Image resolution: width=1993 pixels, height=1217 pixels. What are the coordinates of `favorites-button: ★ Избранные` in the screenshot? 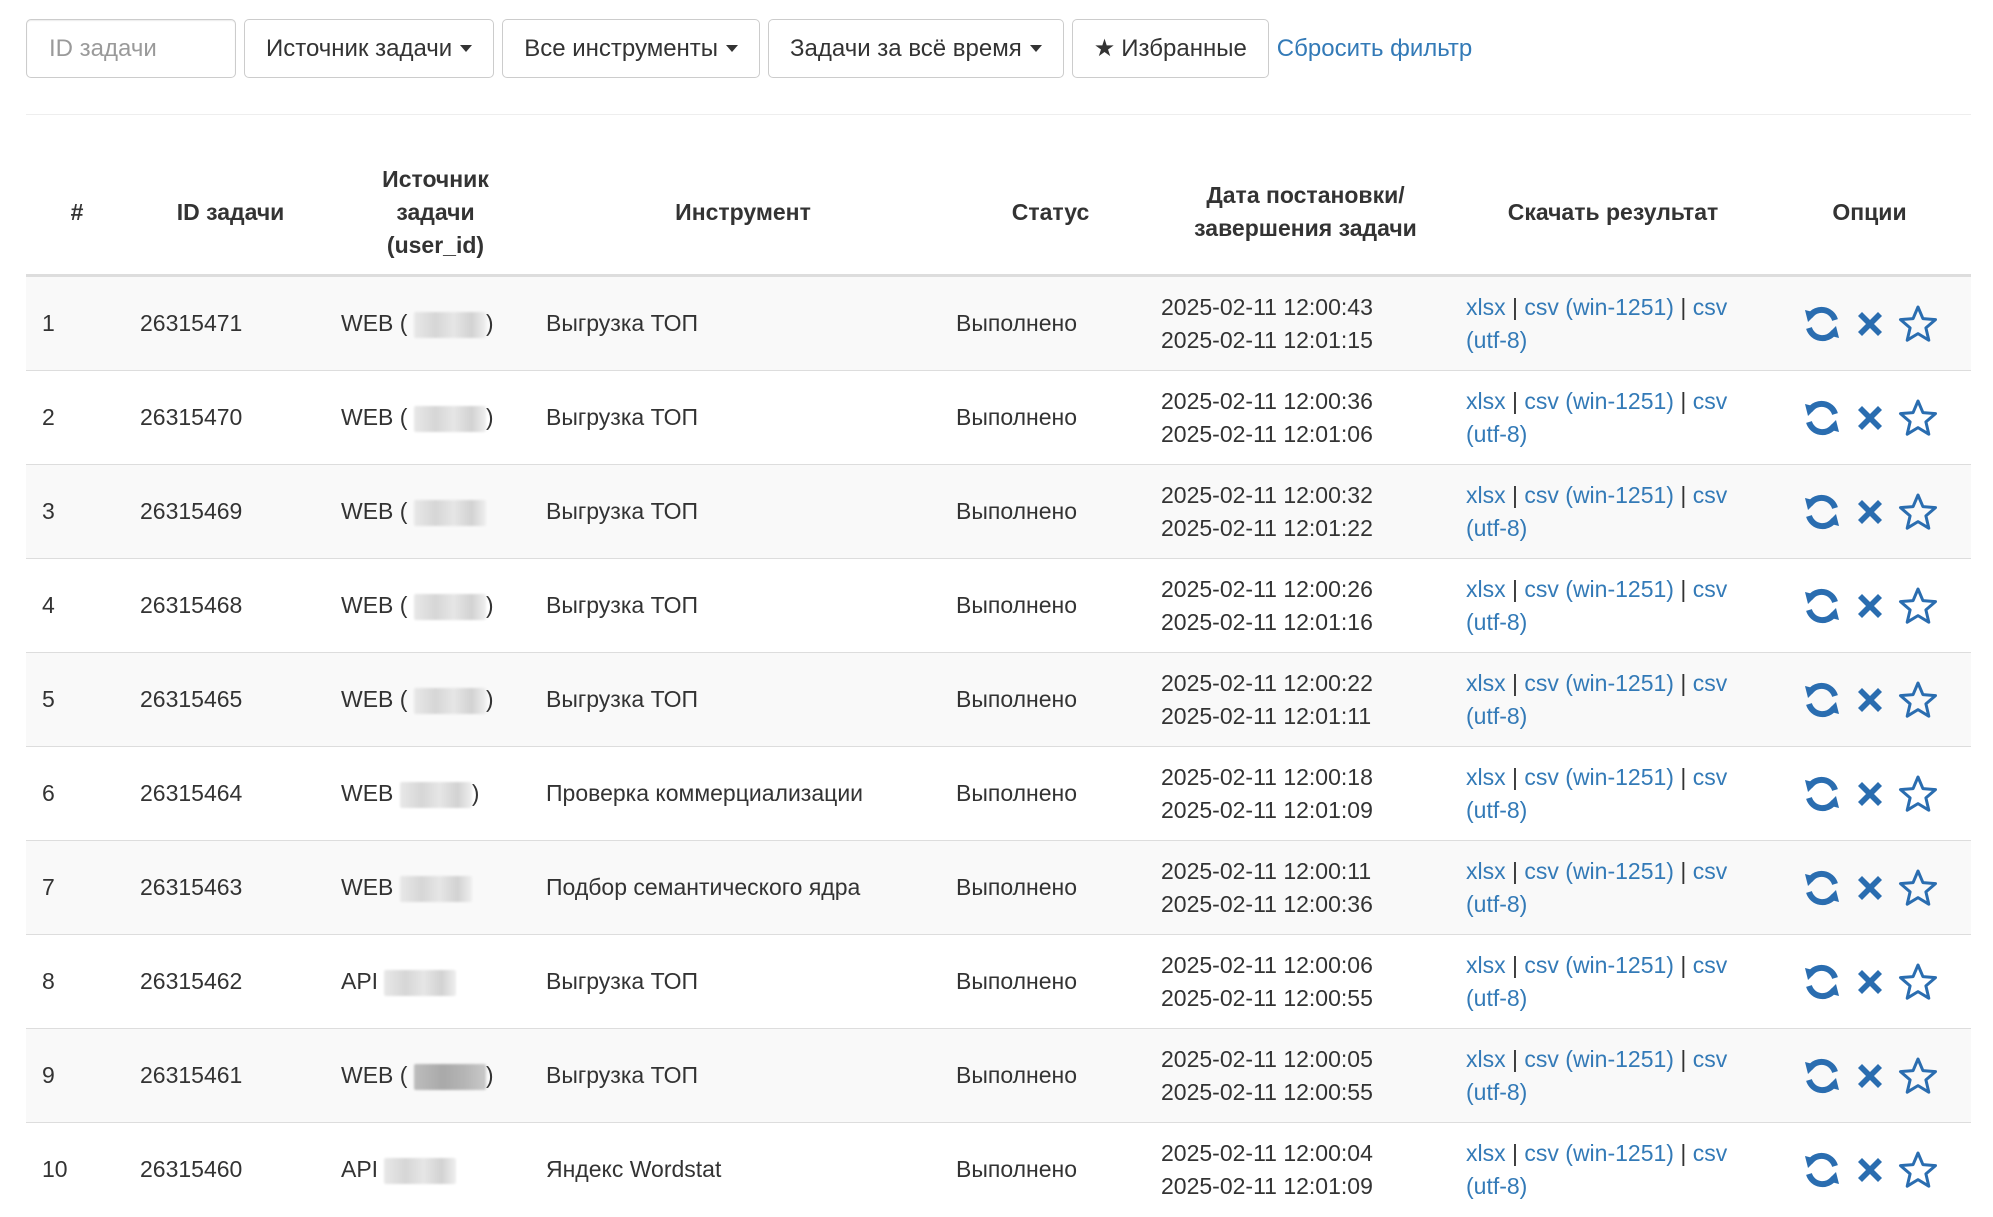 It's located at (1170, 48).